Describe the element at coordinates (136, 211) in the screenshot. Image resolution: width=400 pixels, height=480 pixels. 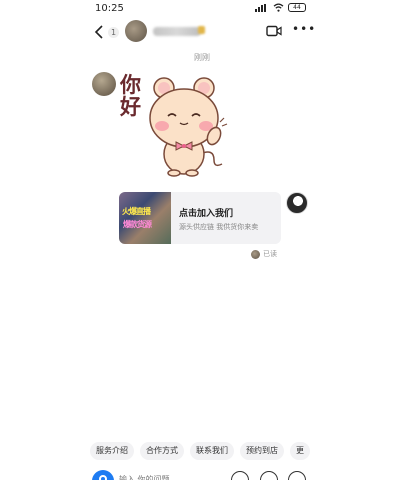
I see `thumb-text-1: 火爆直播` at that location.